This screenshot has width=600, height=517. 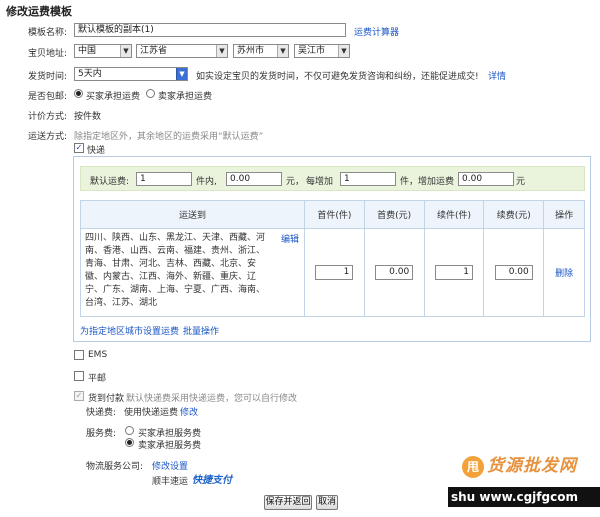 What do you see at coordinates (131, 74) in the screenshot?
I see `ship-time-select: 5天内 ▼` at bounding box center [131, 74].